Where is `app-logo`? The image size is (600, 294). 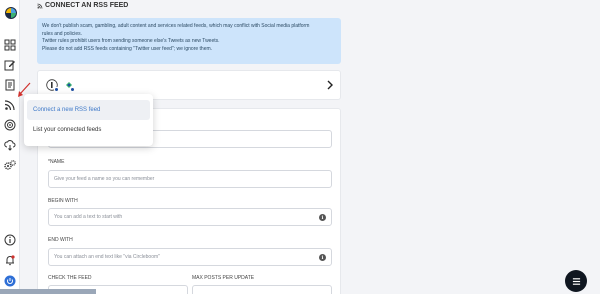 app-logo is located at coordinates (11, 13).